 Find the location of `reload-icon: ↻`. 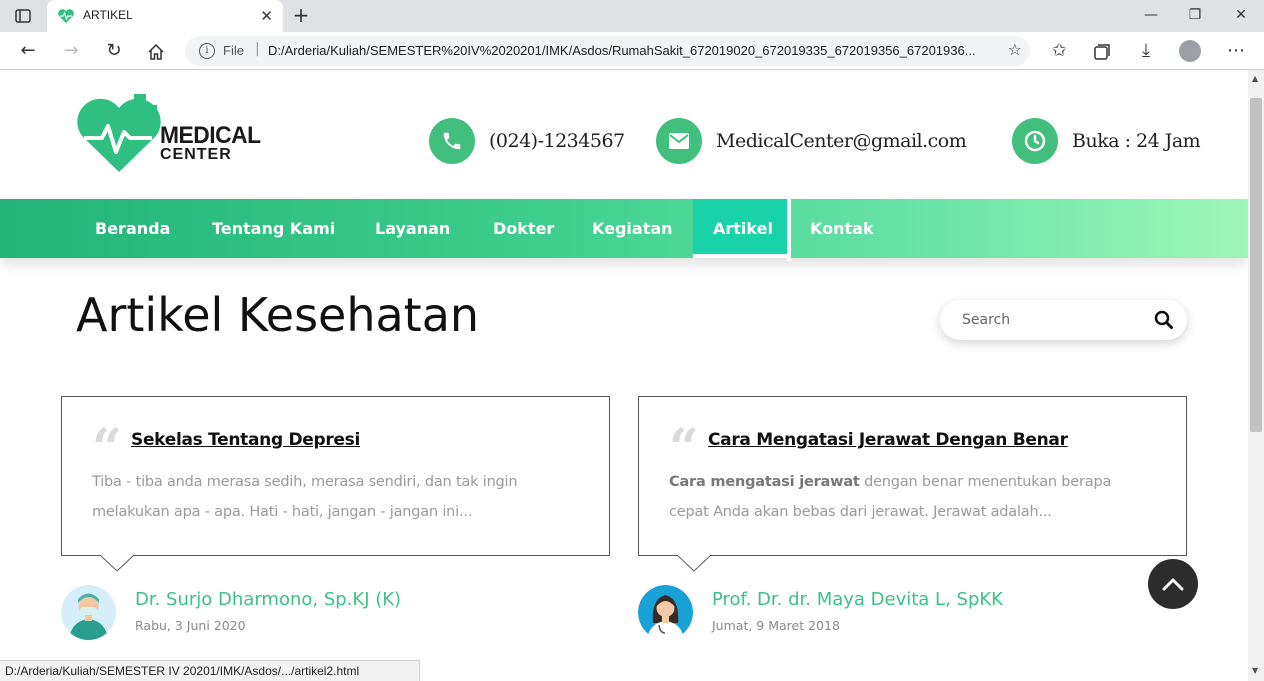

reload-icon: ↻ is located at coordinates (114, 51).